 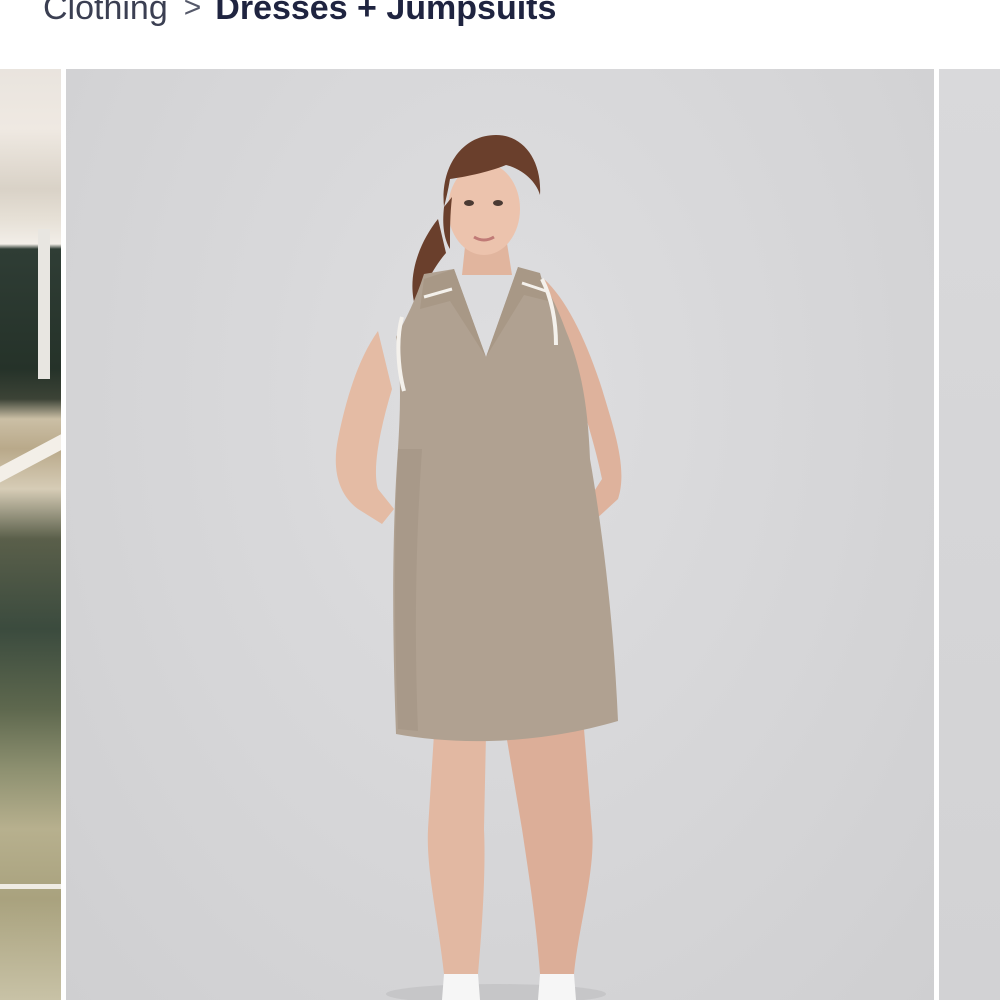 What do you see at coordinates (469, 203) in the screenshot?
I see `left-eye` at bounding box center [469, 203].